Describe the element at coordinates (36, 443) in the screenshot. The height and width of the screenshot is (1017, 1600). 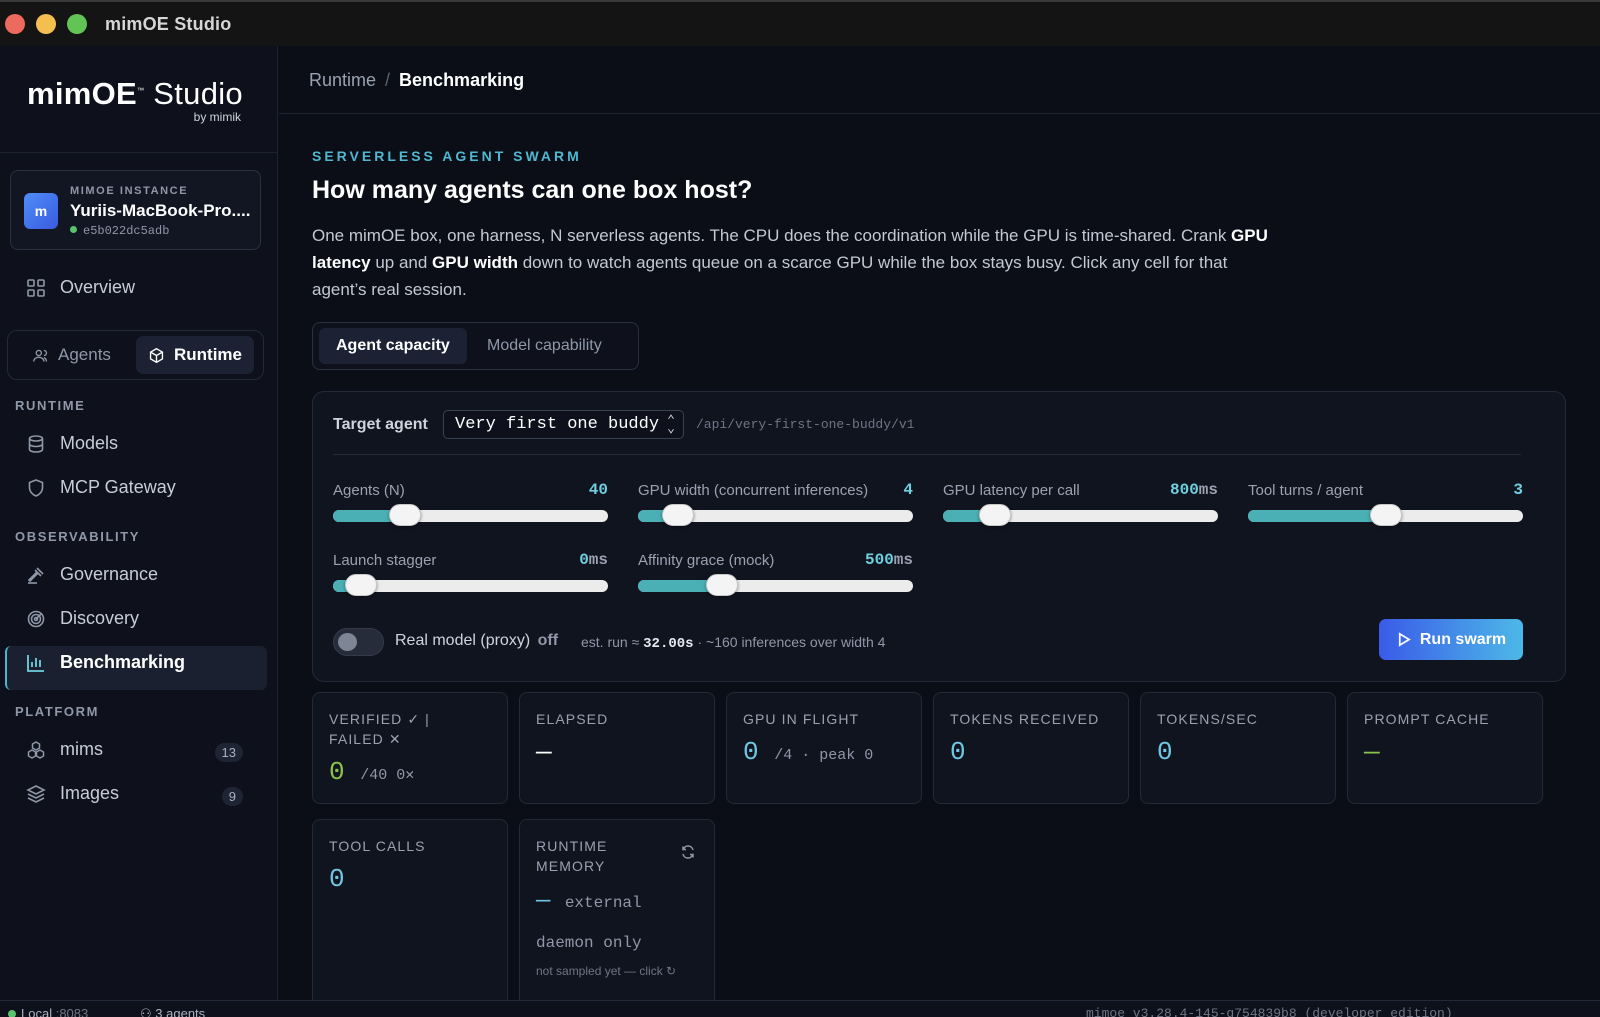
I see `database-icon` at that location.